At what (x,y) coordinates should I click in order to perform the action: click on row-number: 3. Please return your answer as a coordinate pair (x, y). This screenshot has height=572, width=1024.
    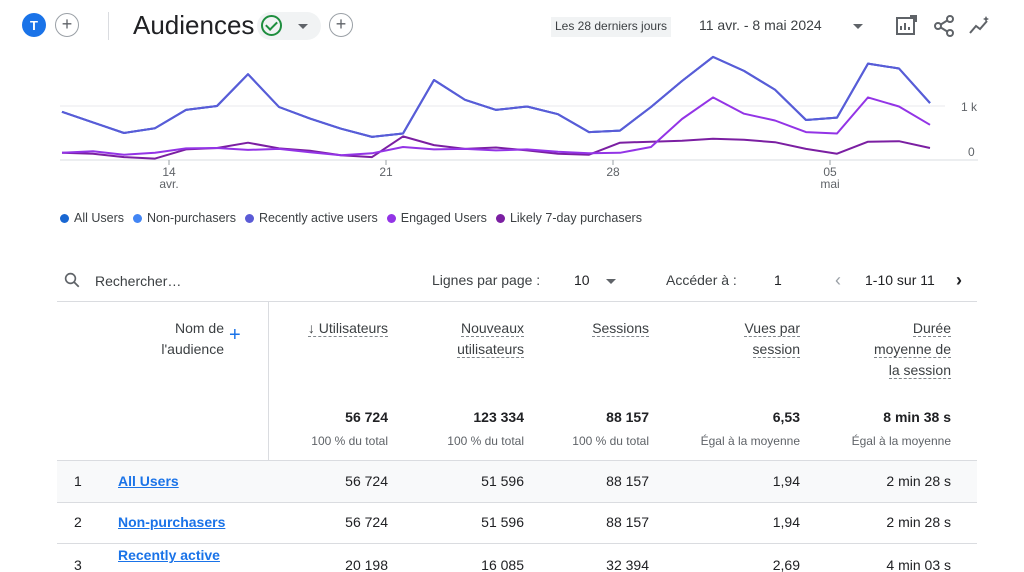
    Looking at the image, I should click on (78, 564).